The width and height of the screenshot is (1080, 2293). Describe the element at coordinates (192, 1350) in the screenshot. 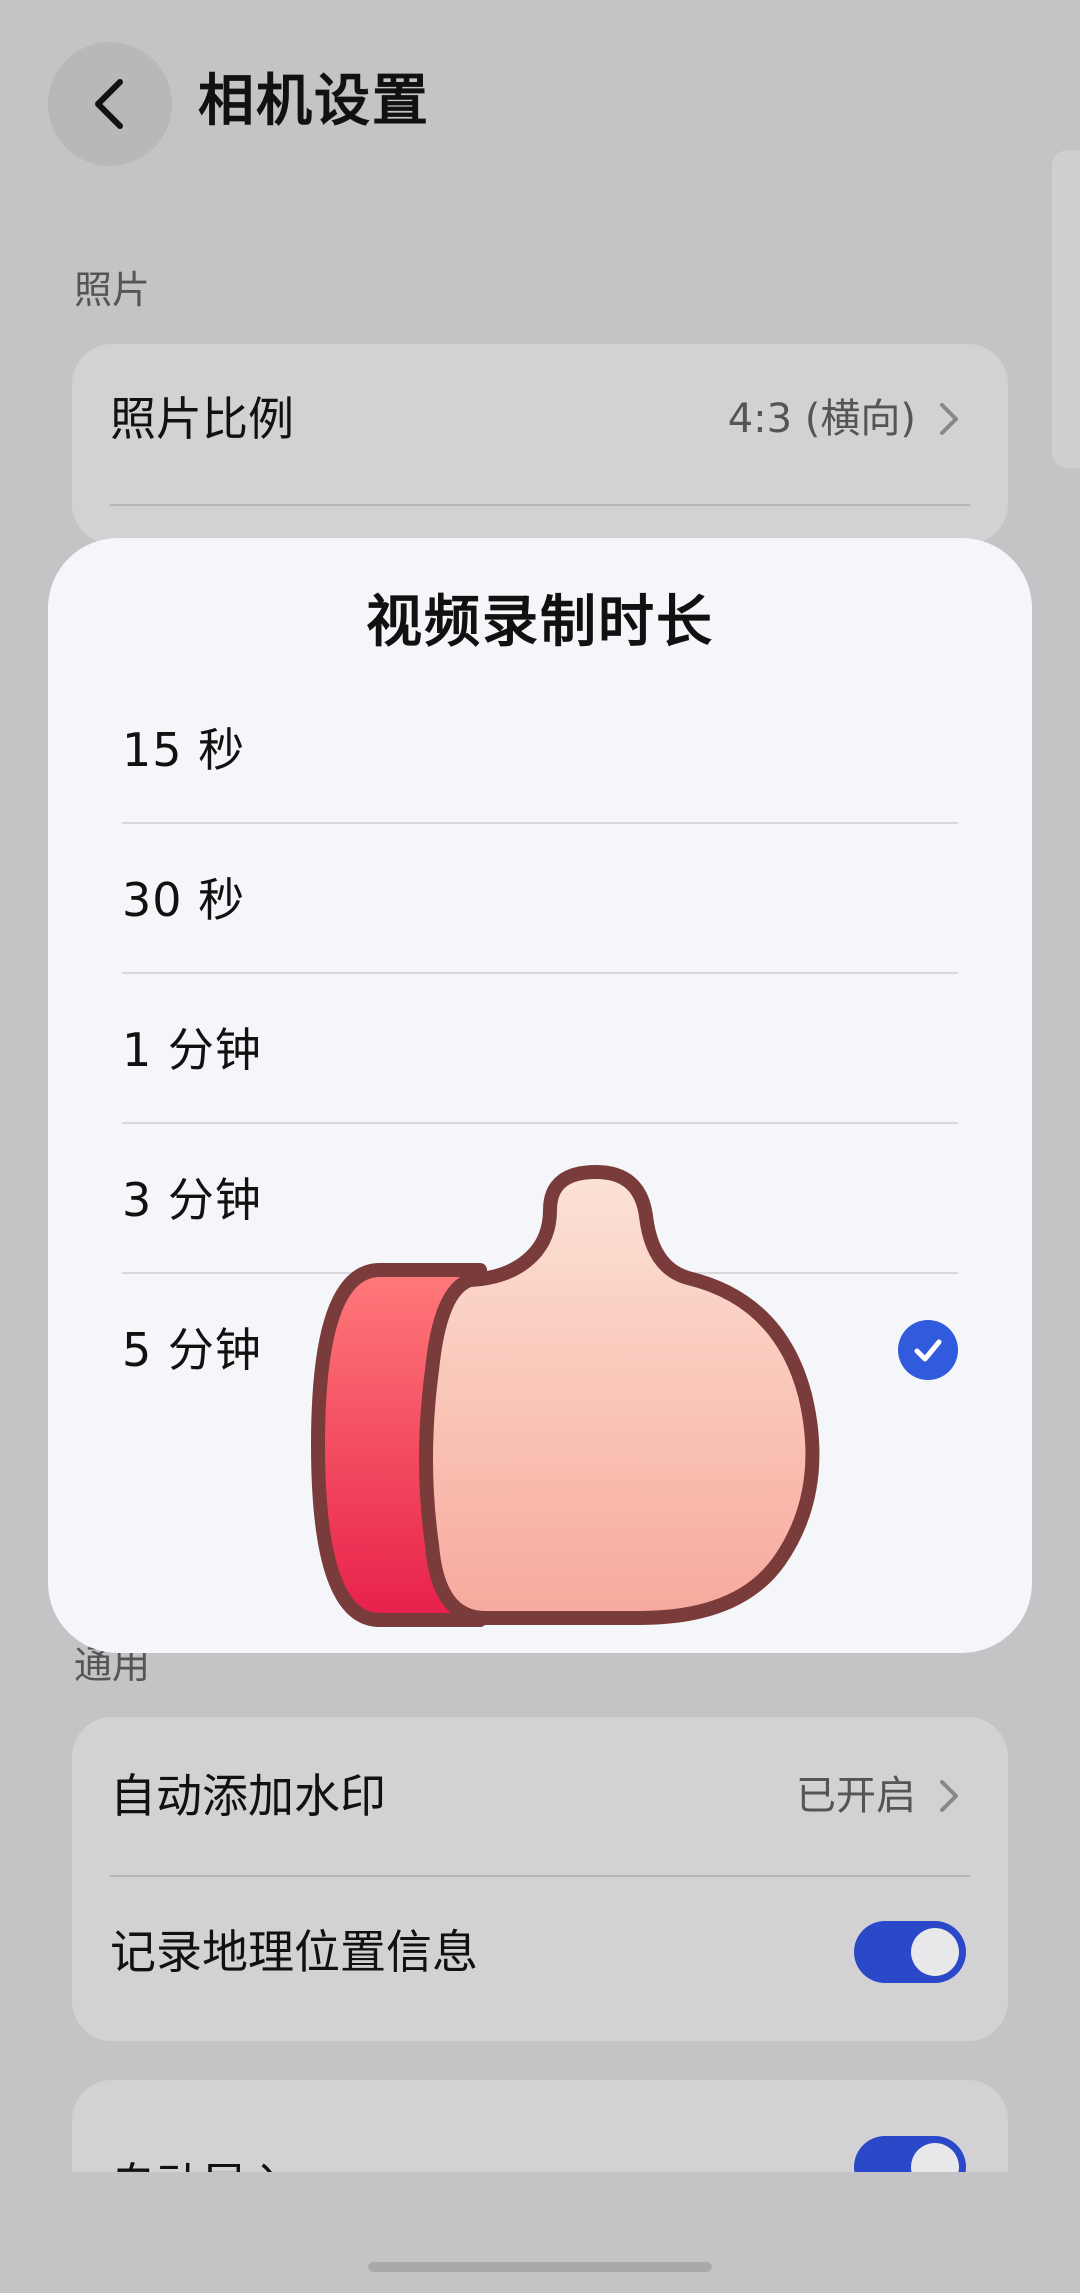

I see `option-label: 5 分钟` at that location.